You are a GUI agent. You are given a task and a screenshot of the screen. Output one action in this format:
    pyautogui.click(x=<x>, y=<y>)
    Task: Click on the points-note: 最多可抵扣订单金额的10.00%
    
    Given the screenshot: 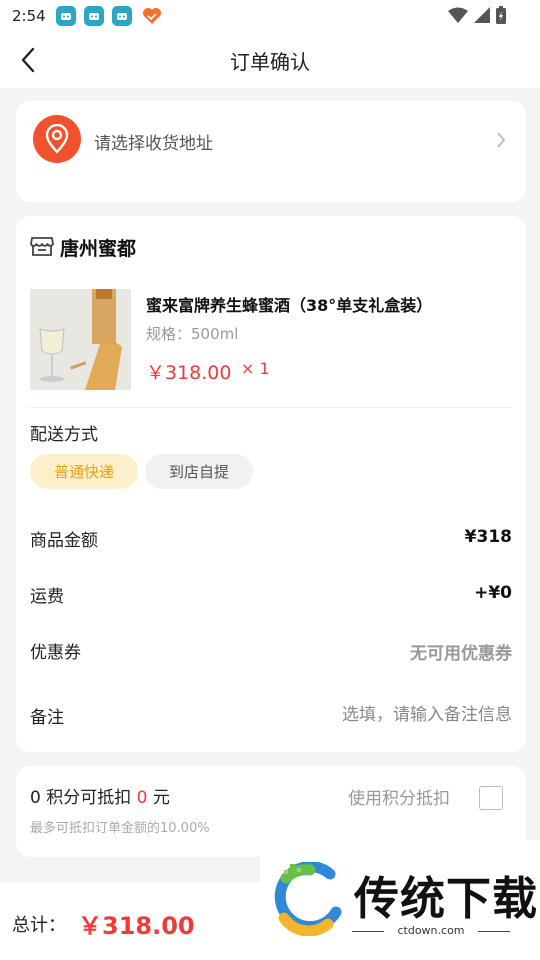 What is the action you would take?
    pyautogui.click(x=120, y=828)
    